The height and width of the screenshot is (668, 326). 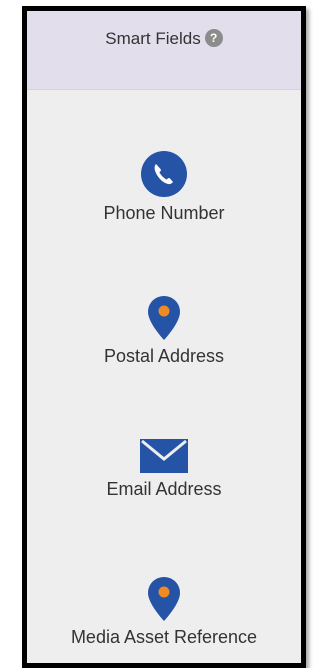 What do you see at coordinates (164, 356) in the screenshot?
I see `field-label: Postal Address` at bounding box center [164, 356].